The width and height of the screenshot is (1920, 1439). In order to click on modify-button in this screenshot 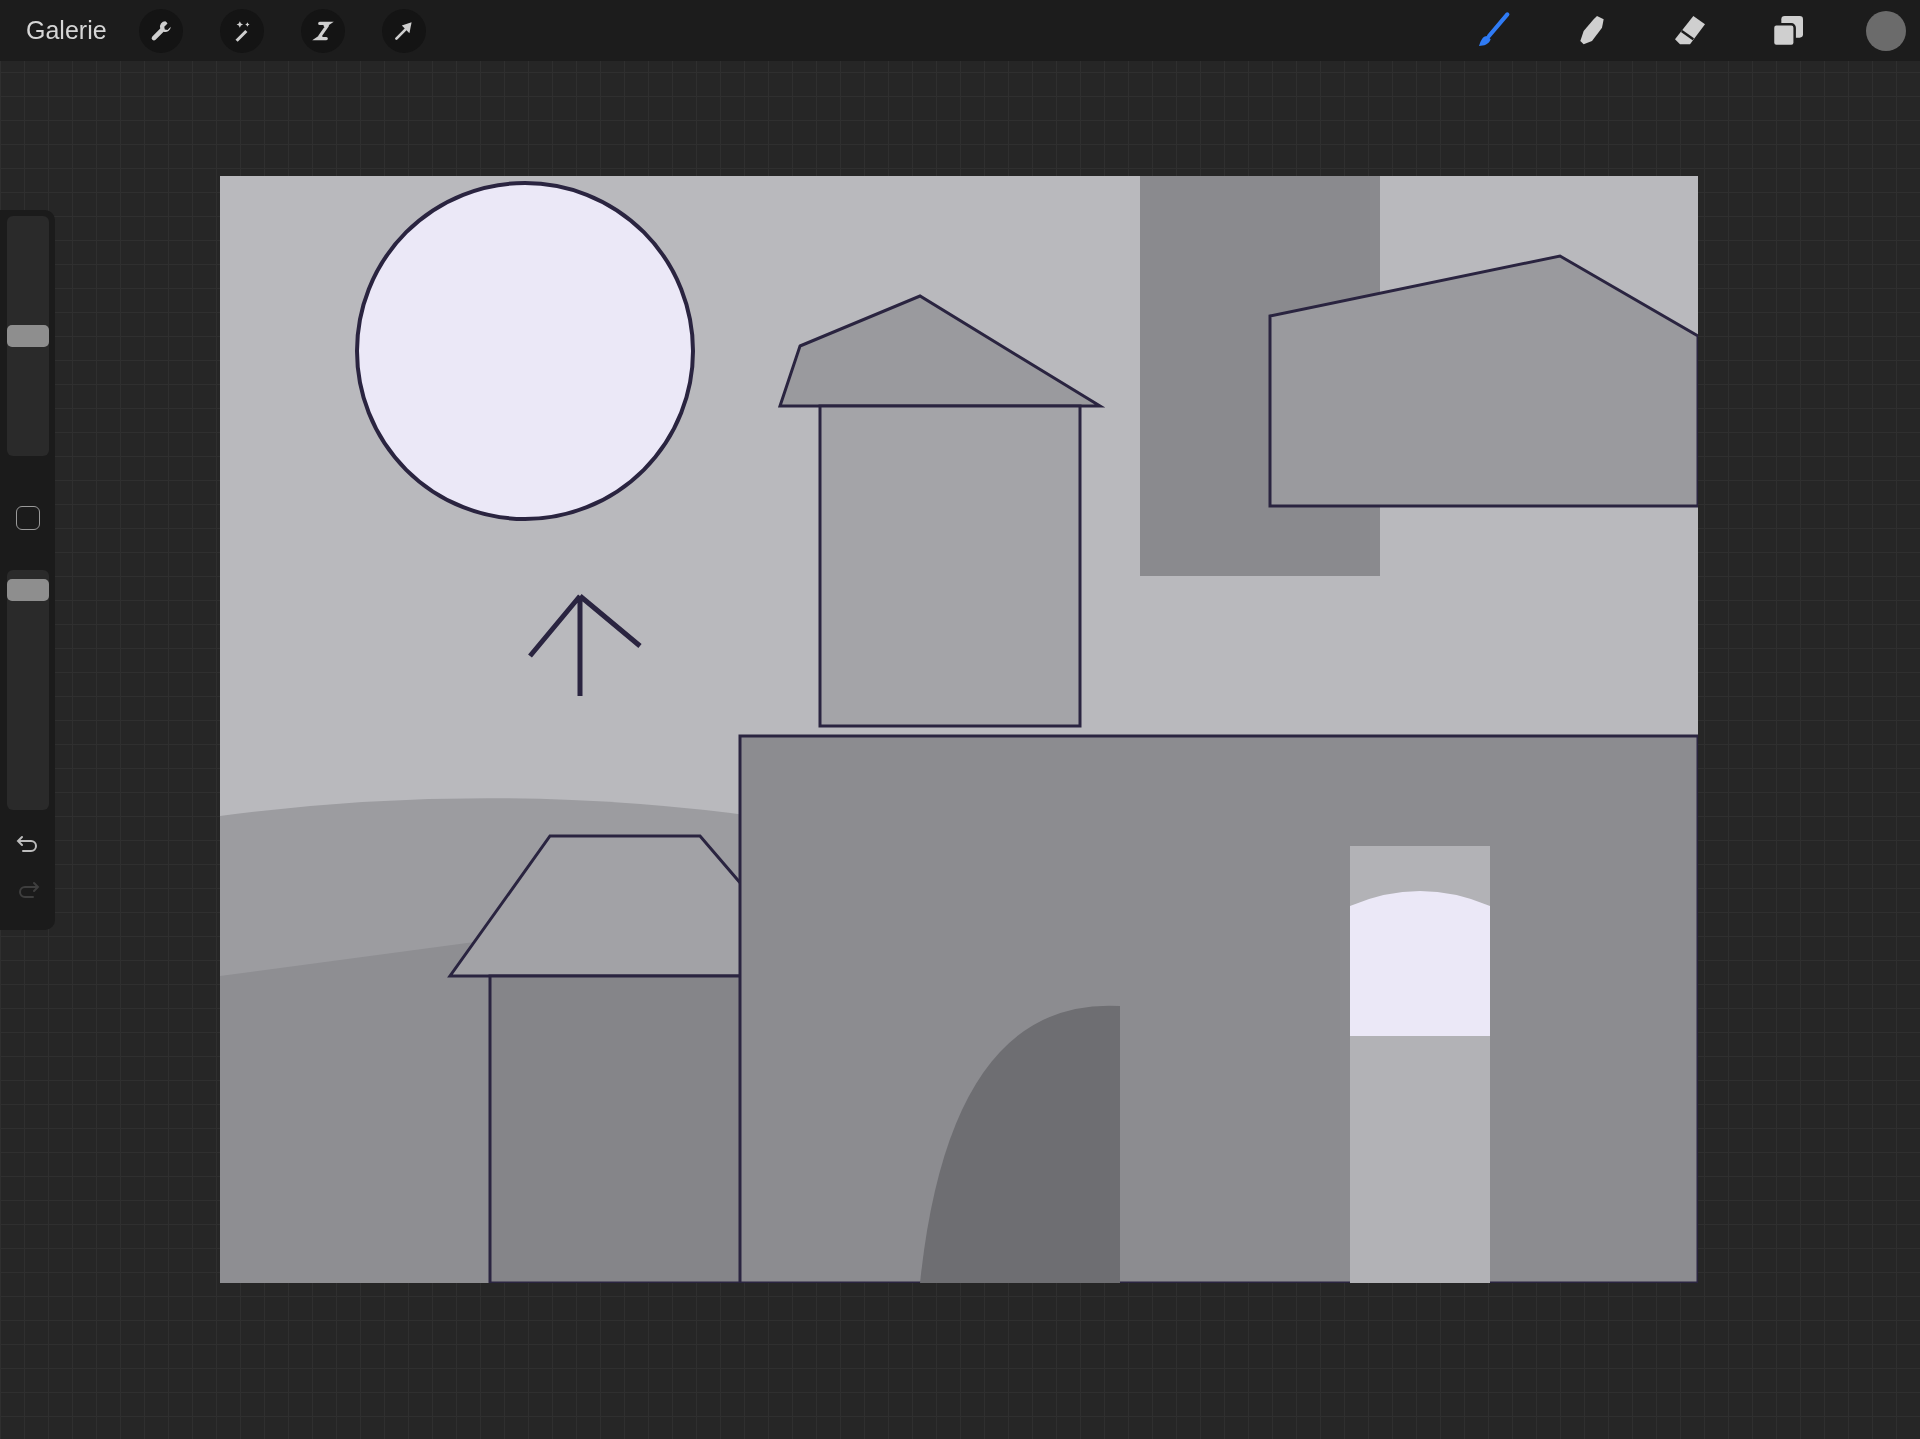, I will do `click(27, 518)`.